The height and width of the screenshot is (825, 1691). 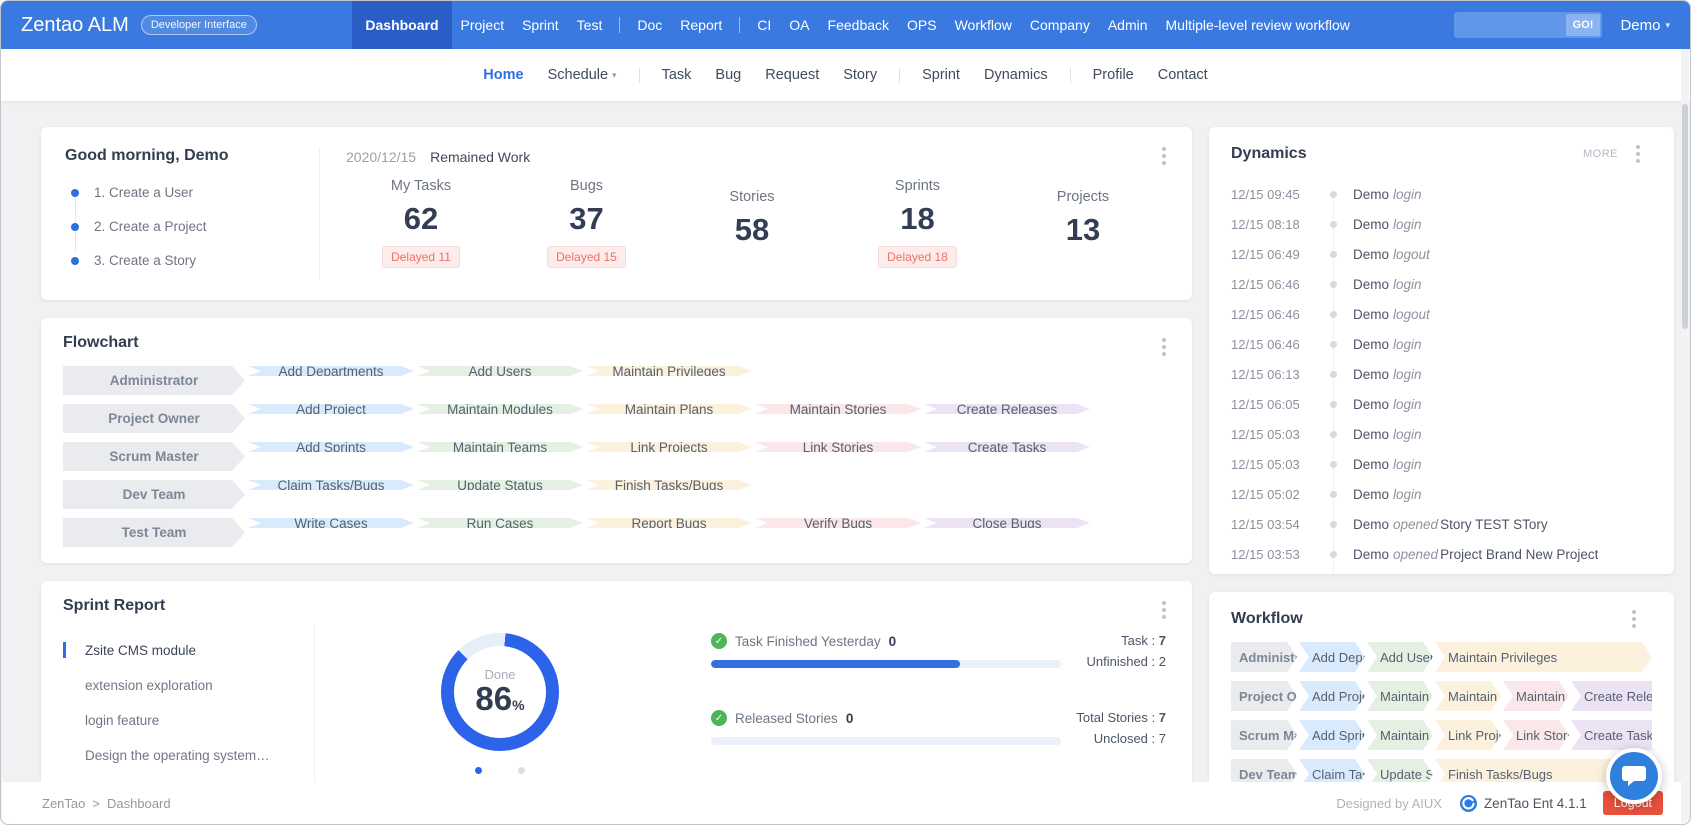 I want to click on chat-bubble-icon, so click(x=1634, y=776).